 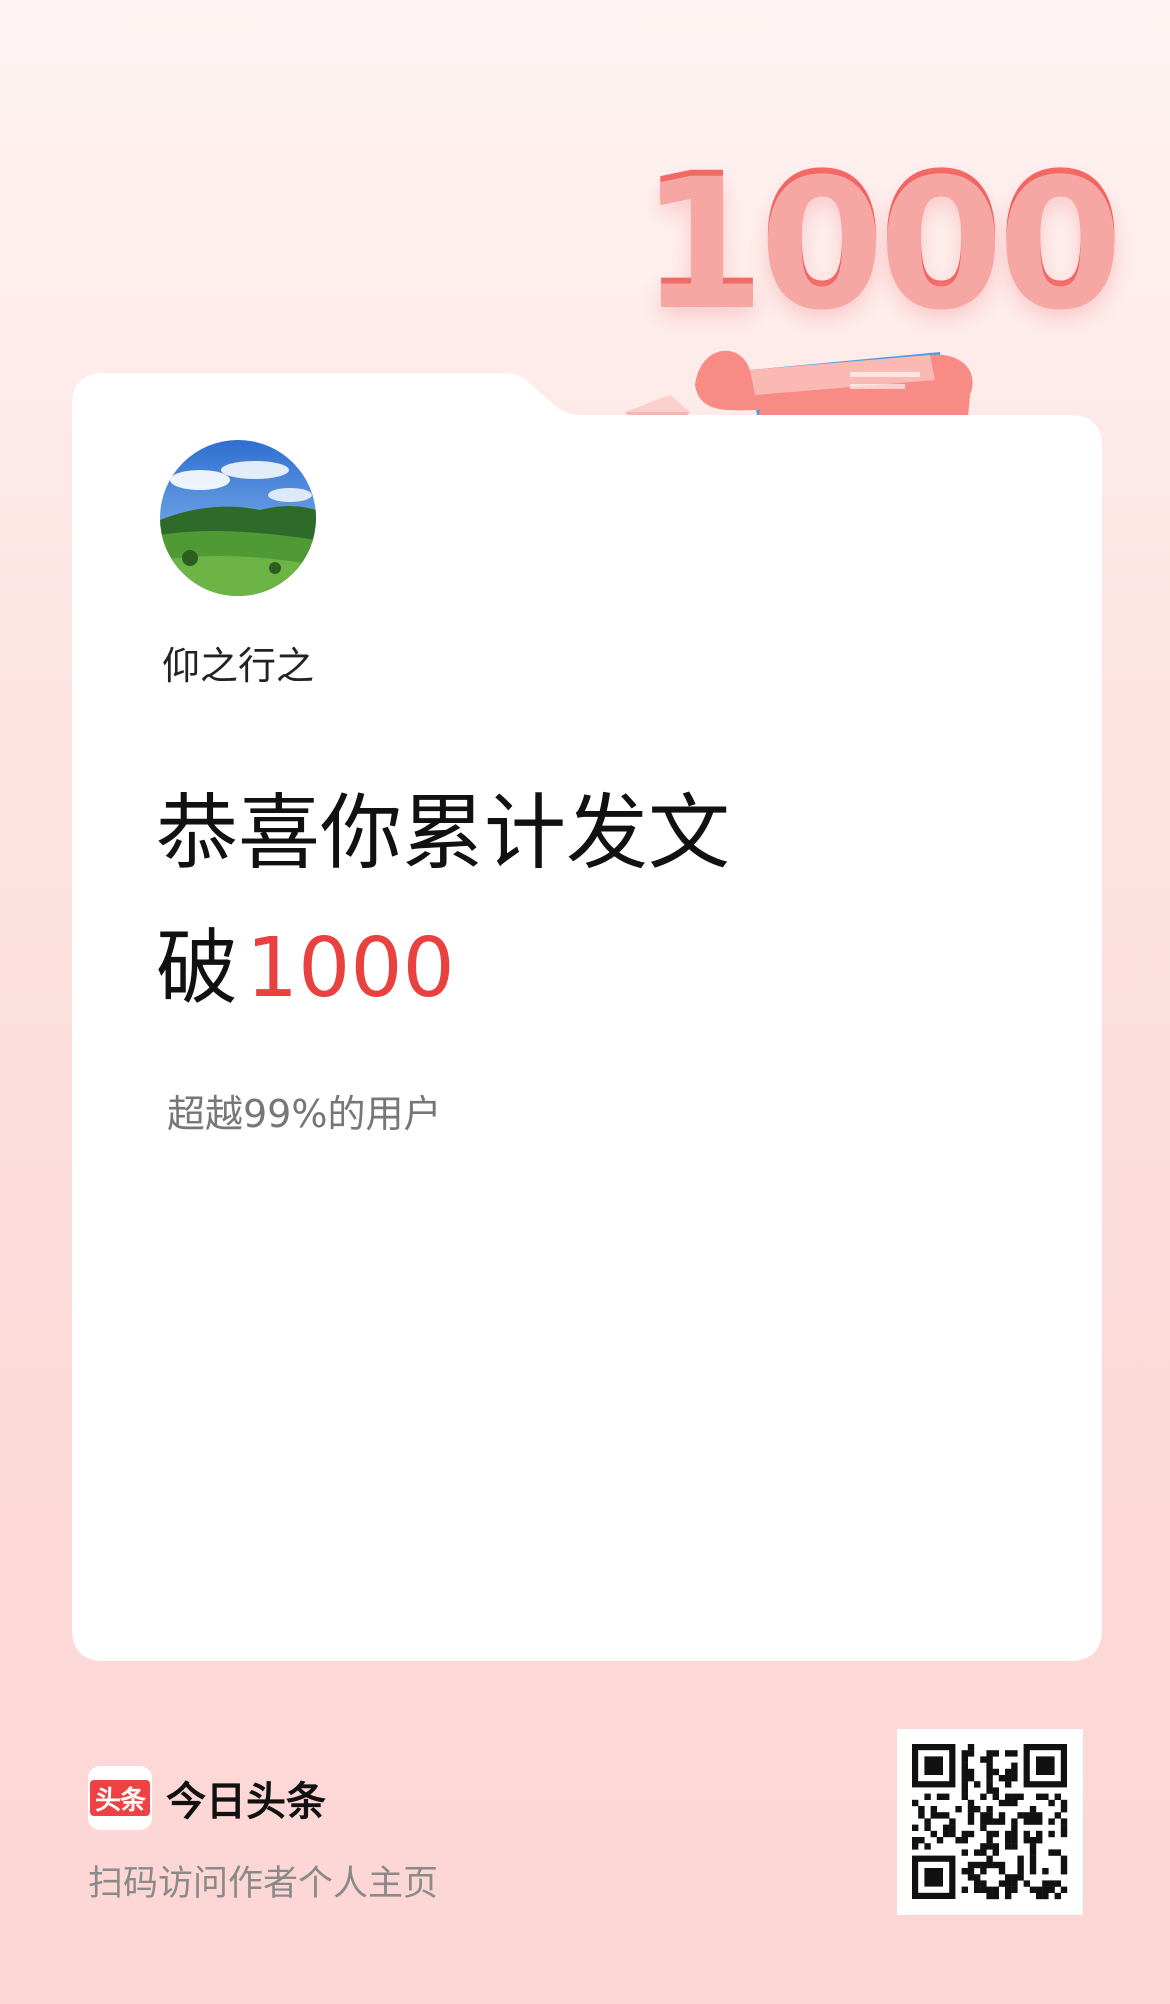 I want to click on qr-code-icon, so click(x=990, y=1822).